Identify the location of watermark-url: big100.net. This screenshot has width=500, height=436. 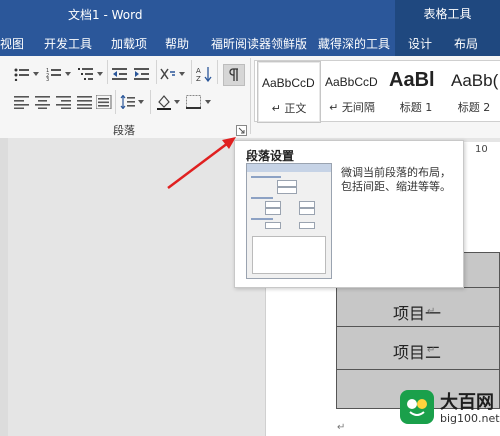
(470, 418).